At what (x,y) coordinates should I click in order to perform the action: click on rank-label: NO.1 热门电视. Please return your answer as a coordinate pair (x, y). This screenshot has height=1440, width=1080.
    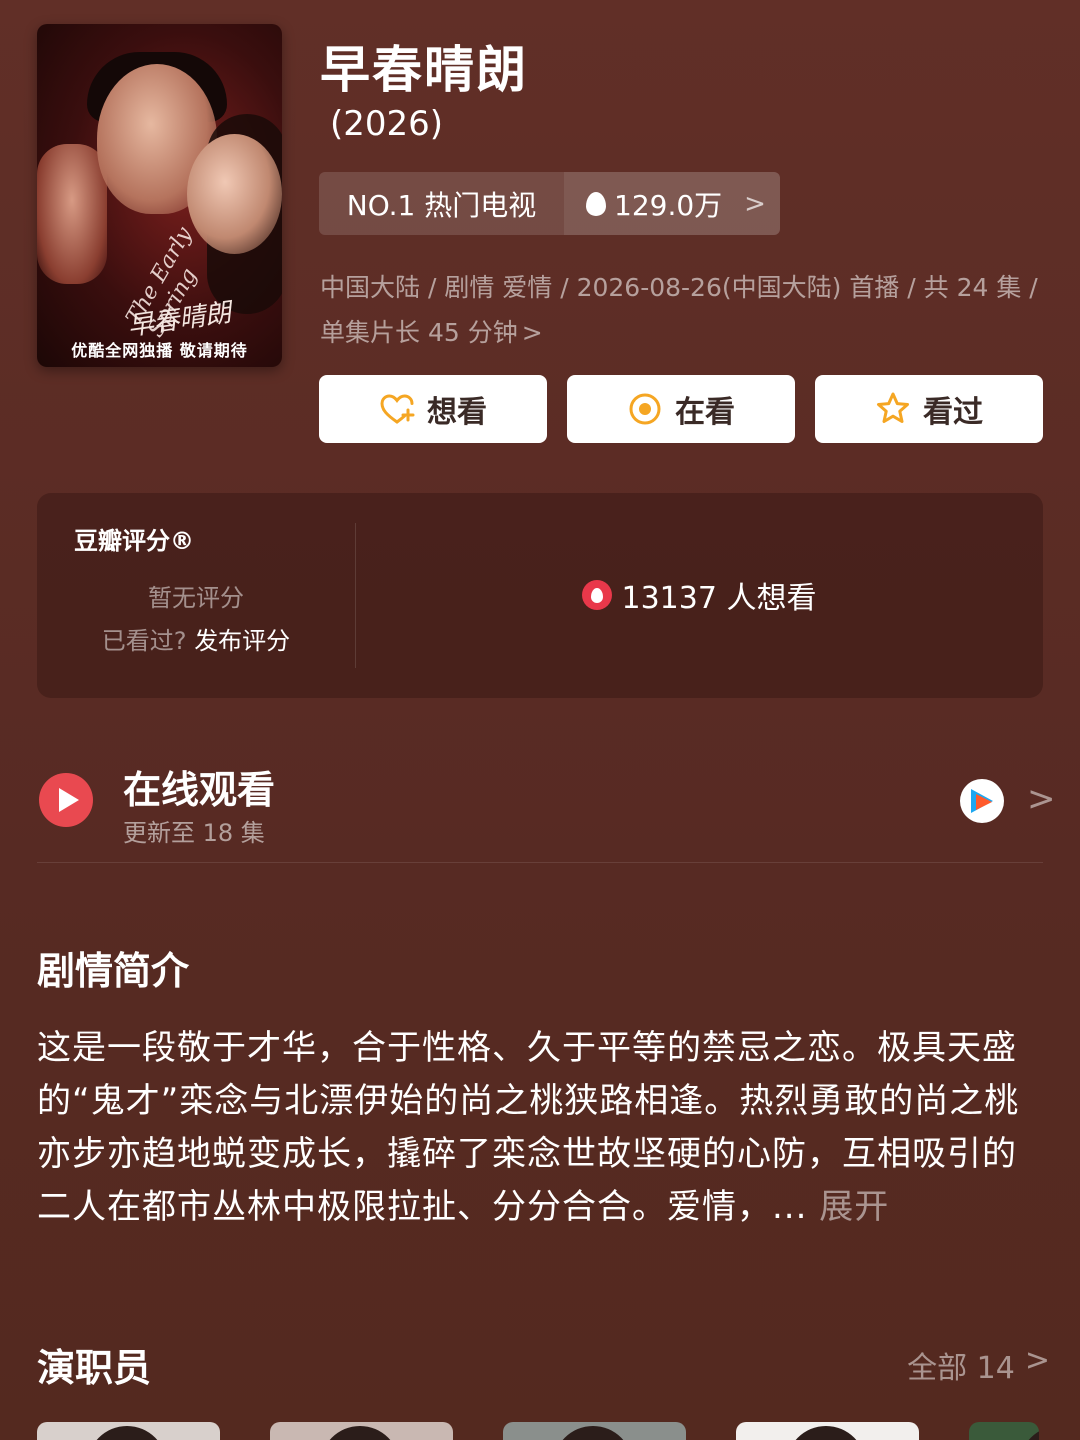
    Looking at the image, I should click on (441, 205).